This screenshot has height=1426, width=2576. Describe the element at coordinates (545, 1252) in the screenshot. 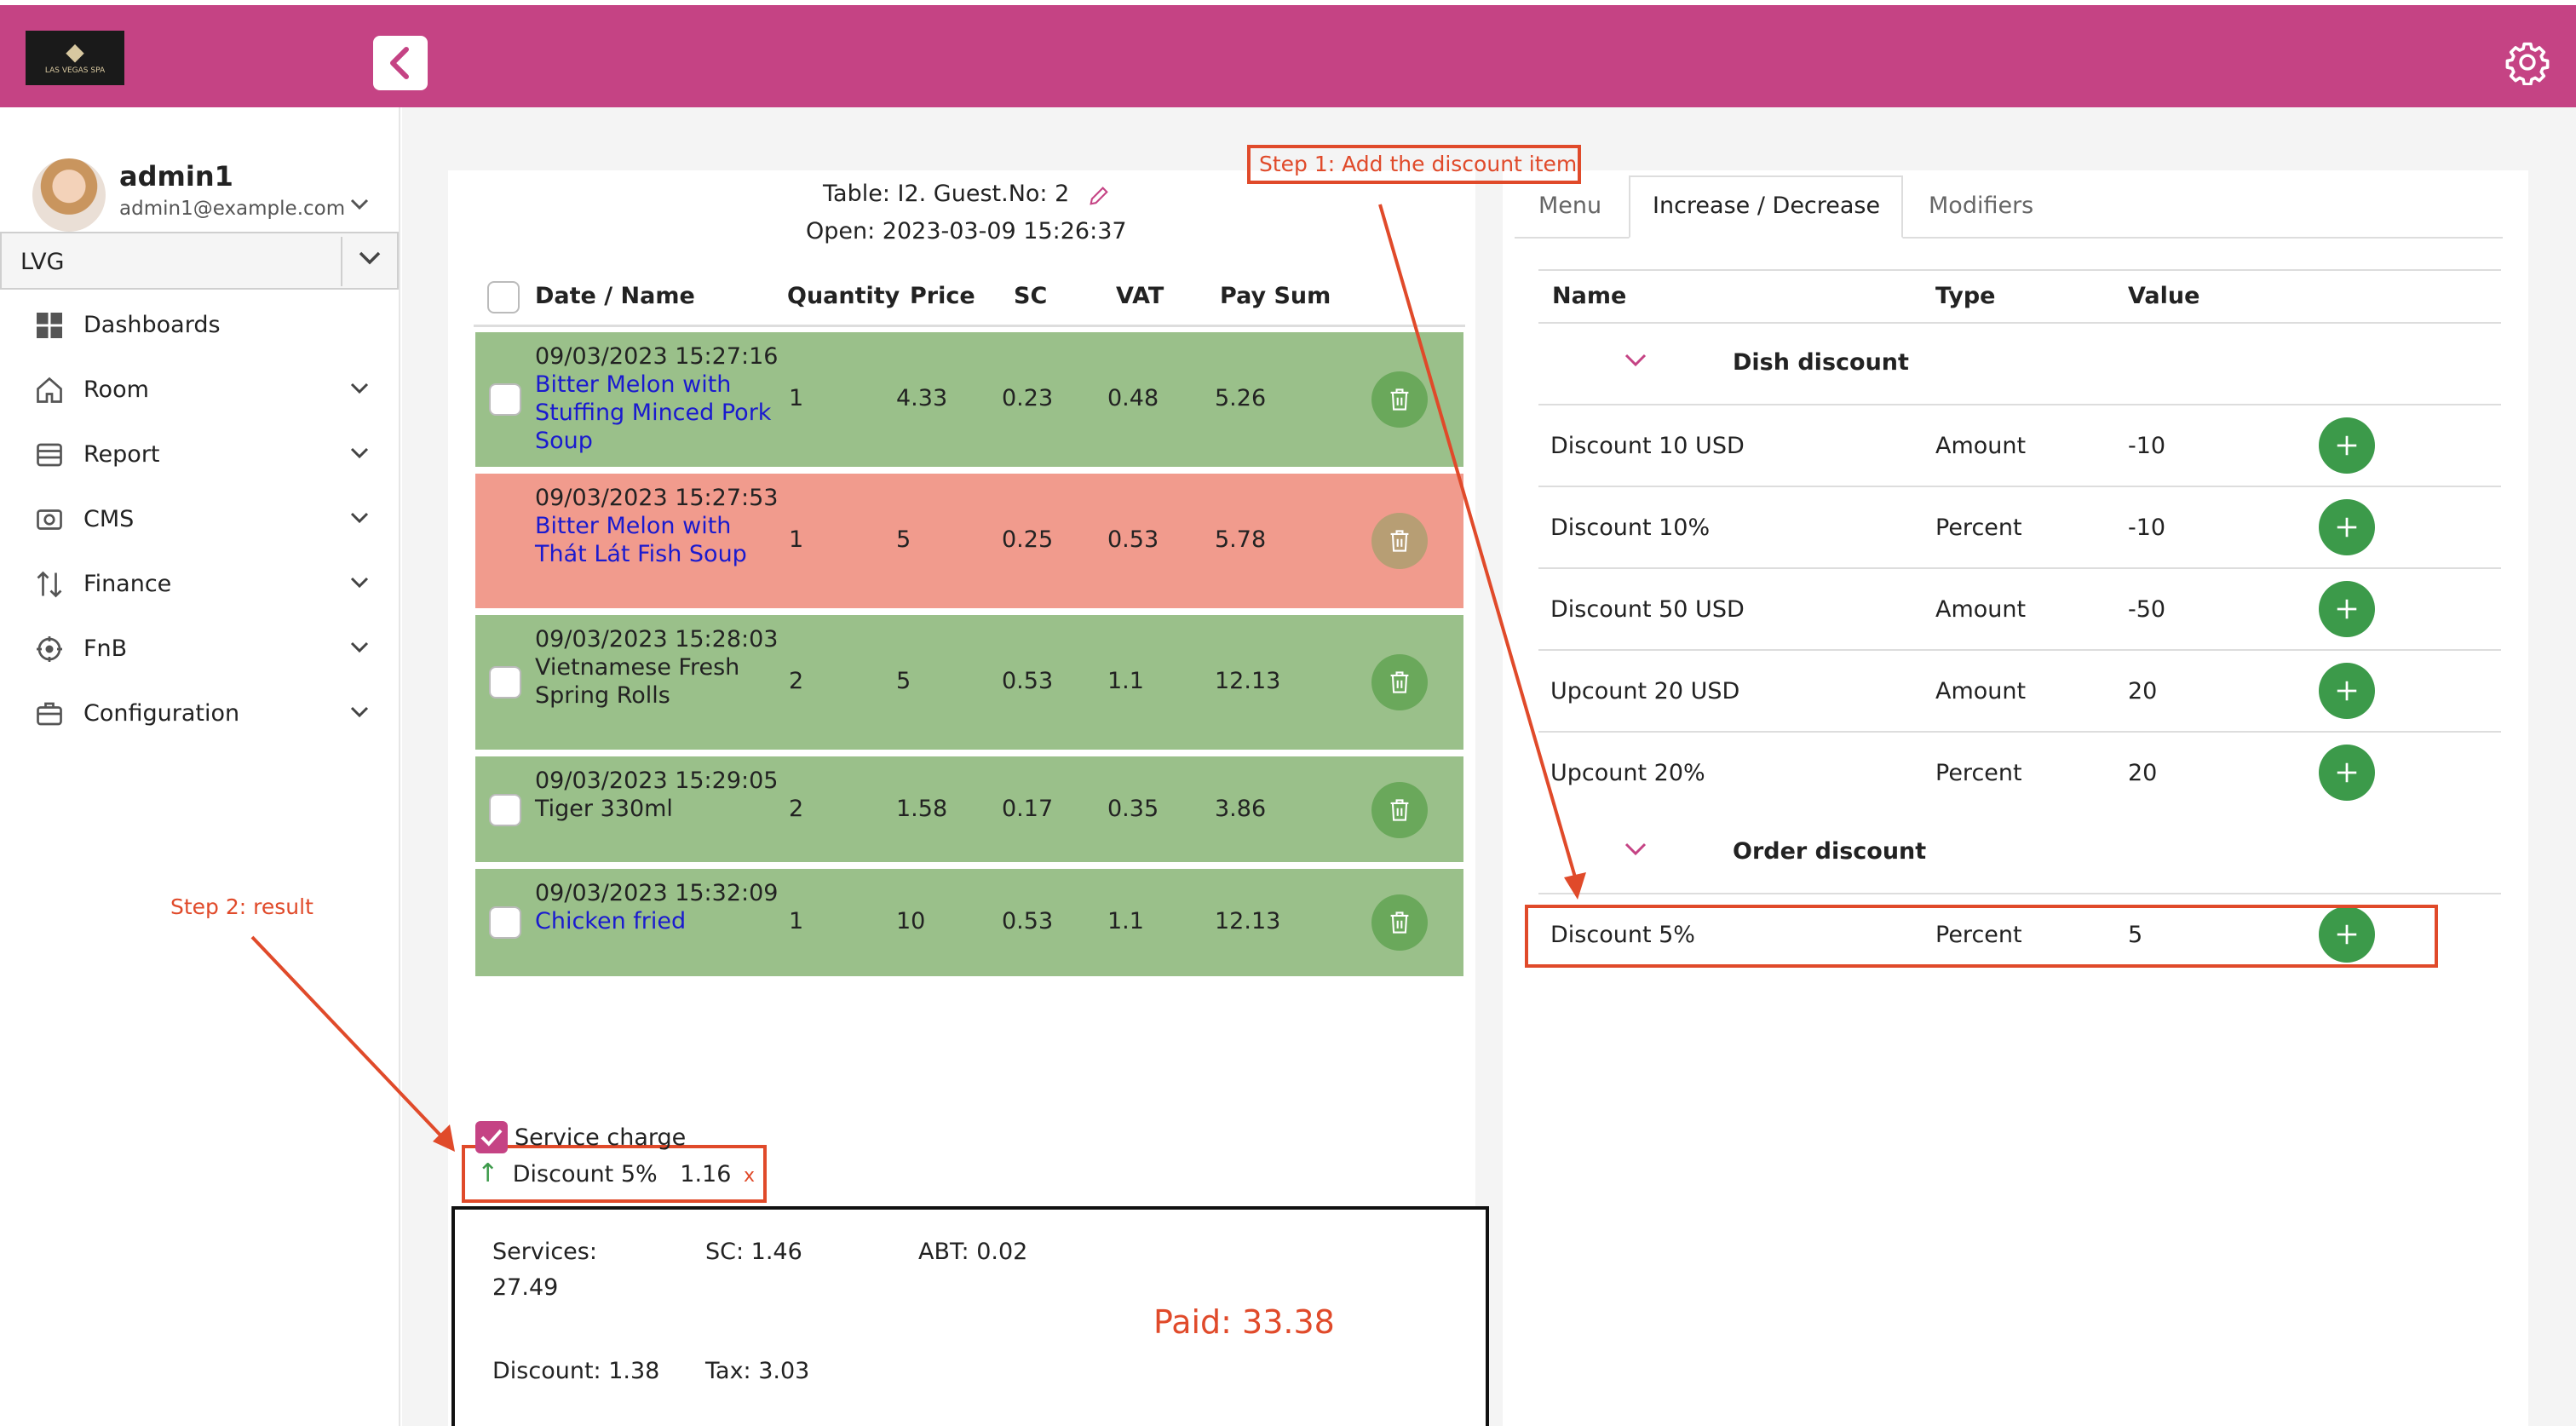

I see `services-label: Services:` at that location.